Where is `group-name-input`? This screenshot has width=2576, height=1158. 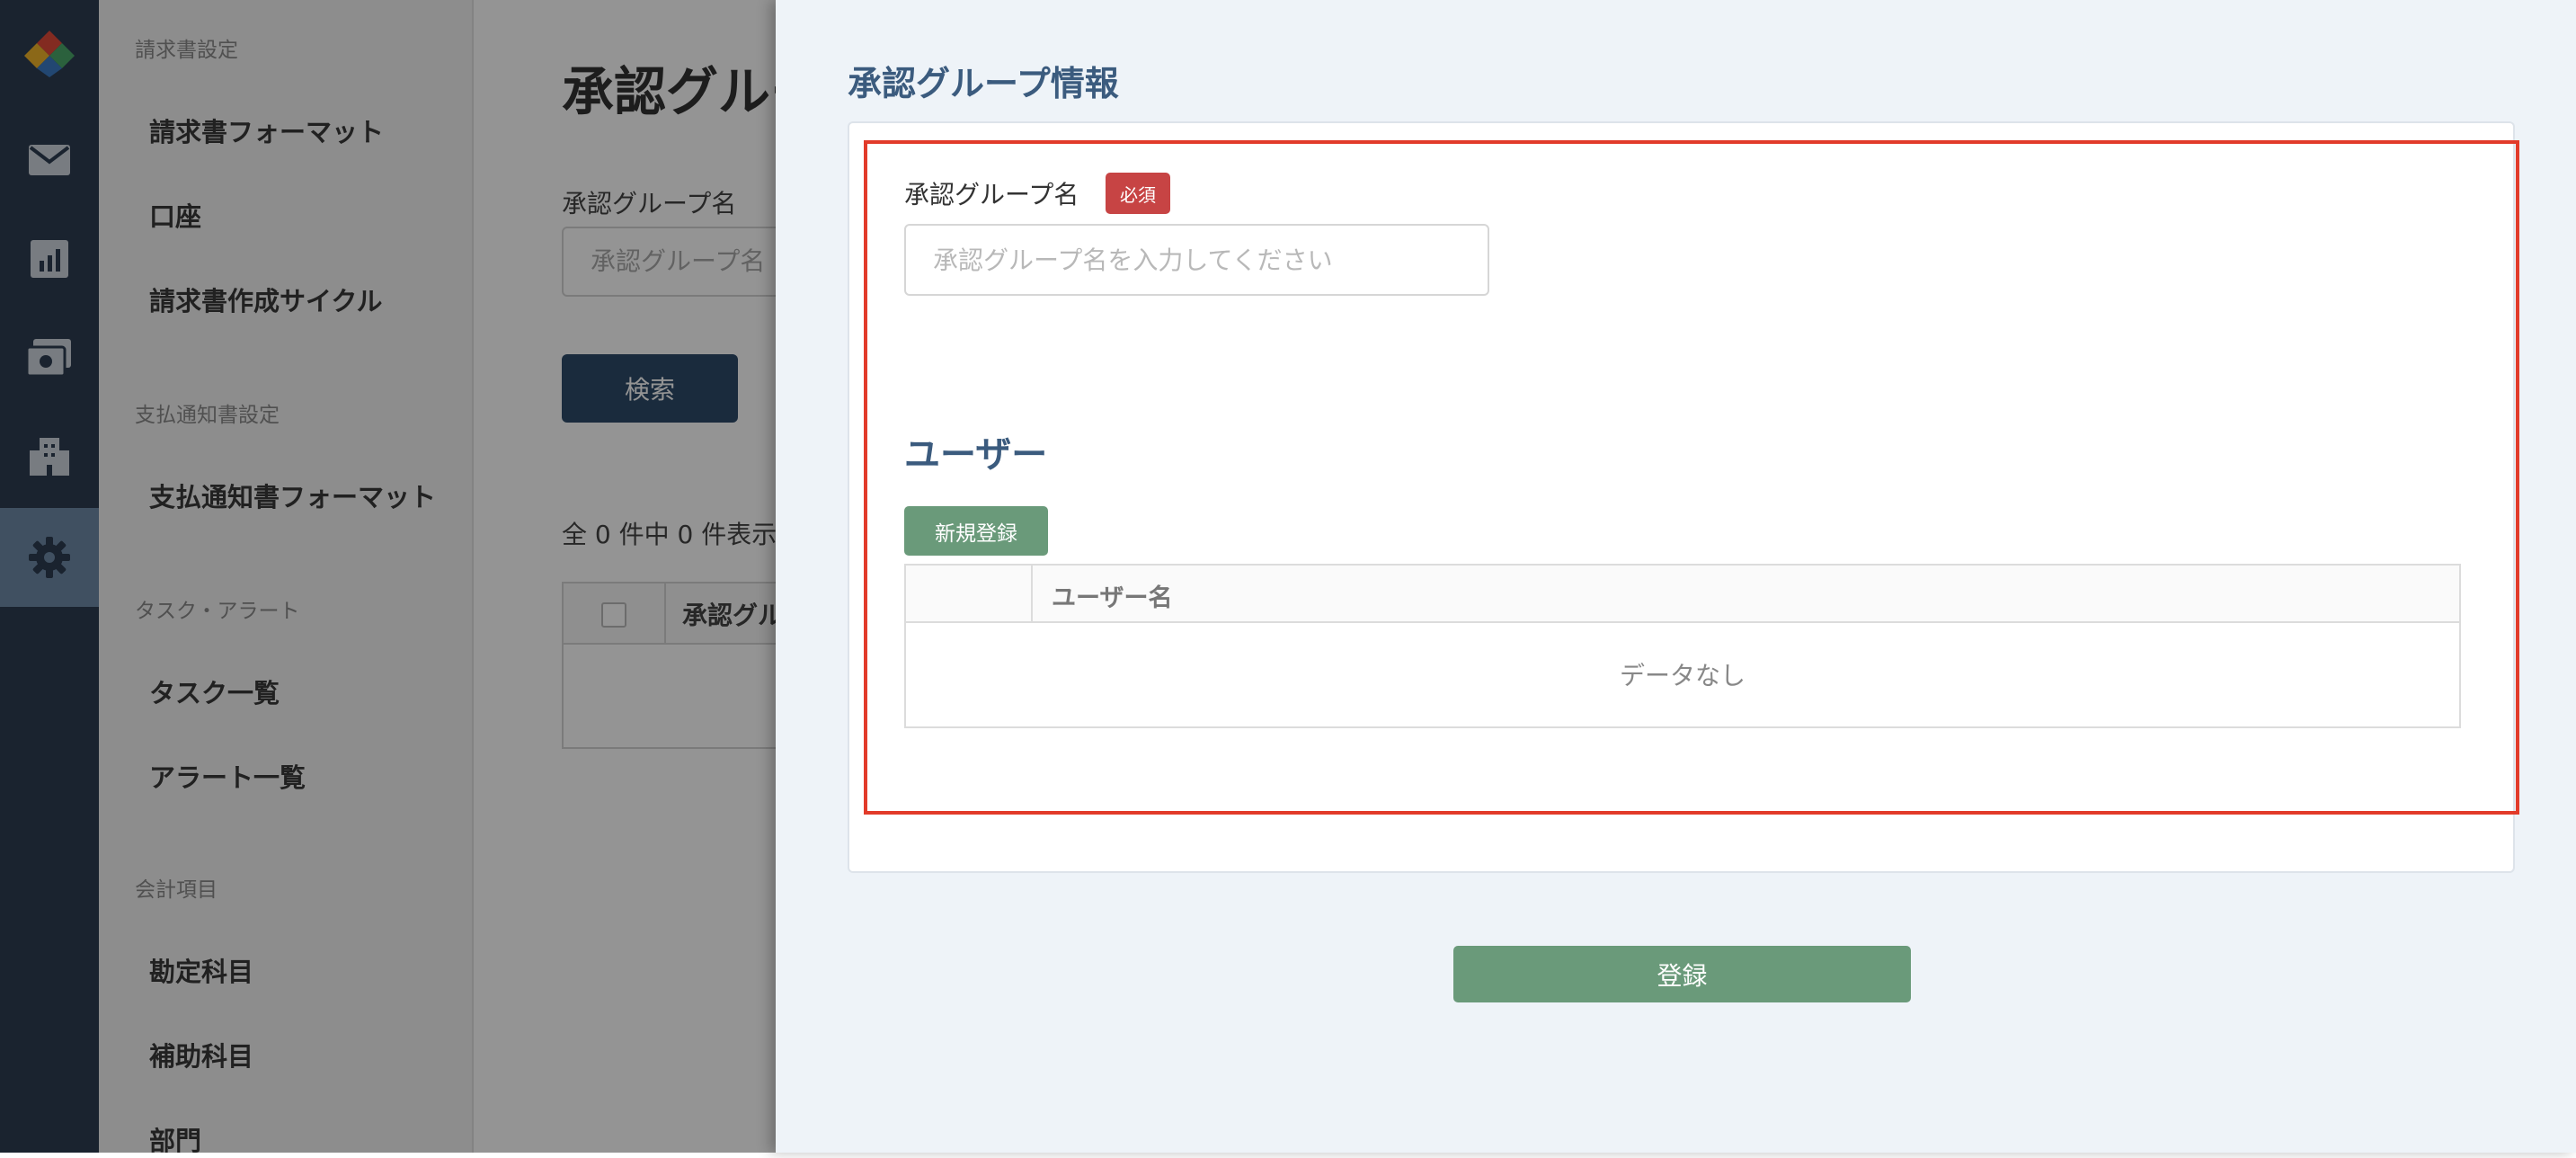 group-name-input is located at coordinates (1196, 260).